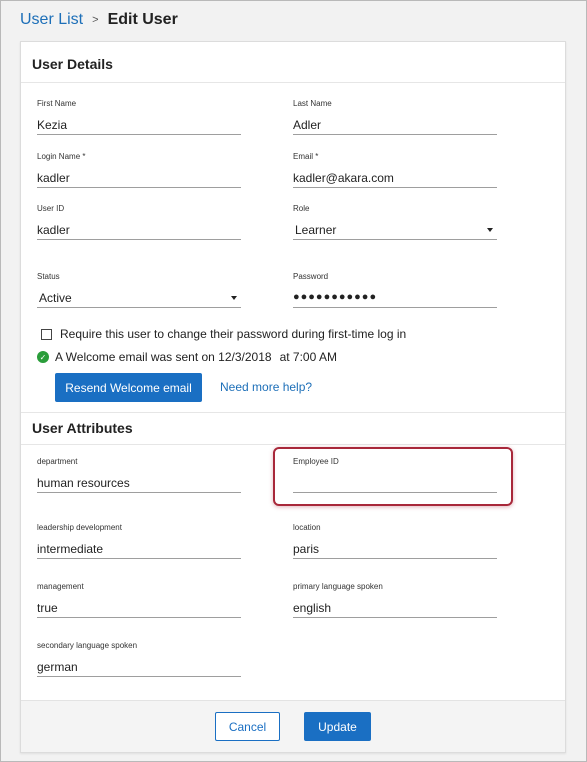 The height and width of the screenshot is (762, 587). I want to click on cancel-button: Cancel, so click(247, 726).